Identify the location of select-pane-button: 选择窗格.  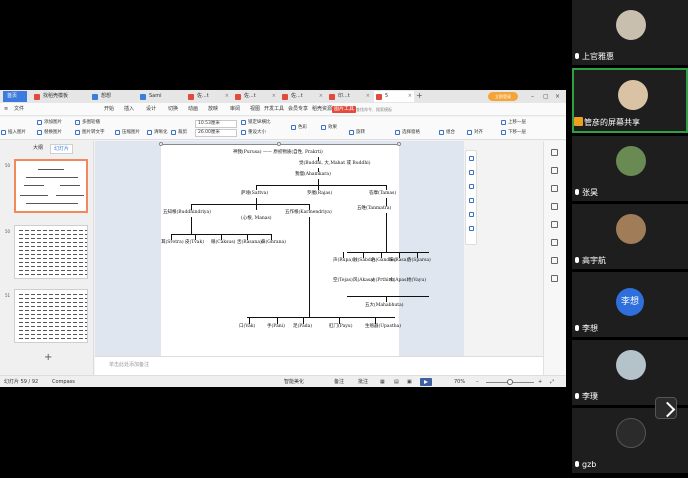
(407, 132).